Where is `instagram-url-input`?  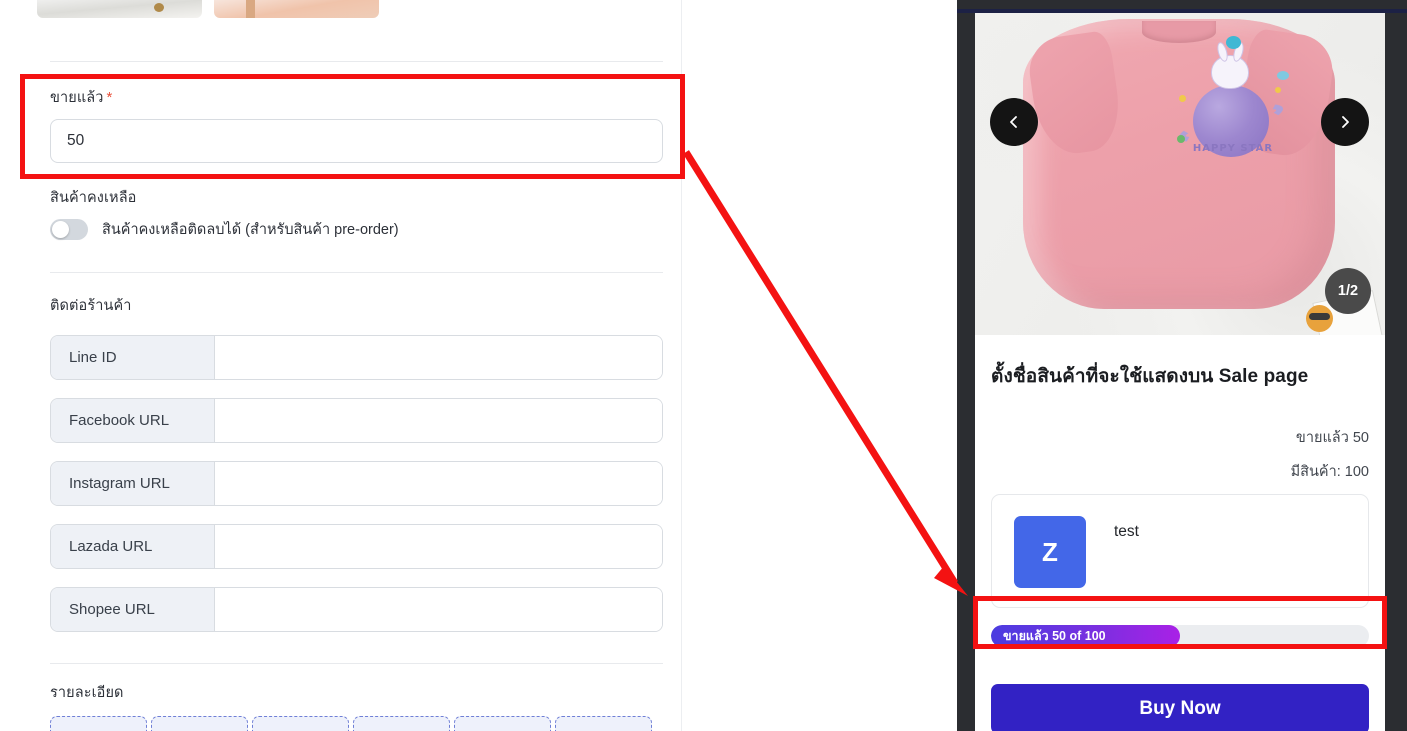 instagram-url-input is located at coordinates (438, 483).